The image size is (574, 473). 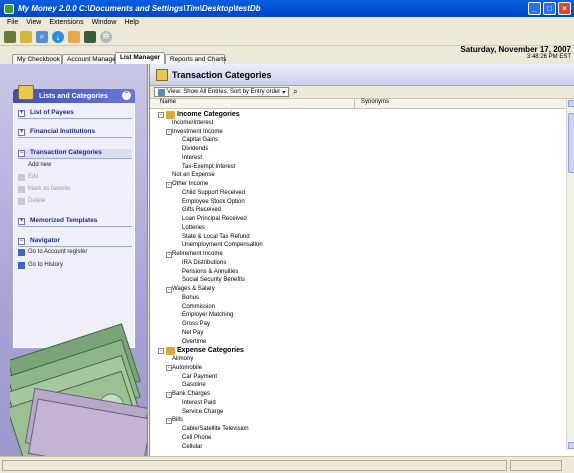 What do you see at coordinates (192, 447) in the screenshot?
I see `category-row: Cellular` at bounding box center [192, 447].